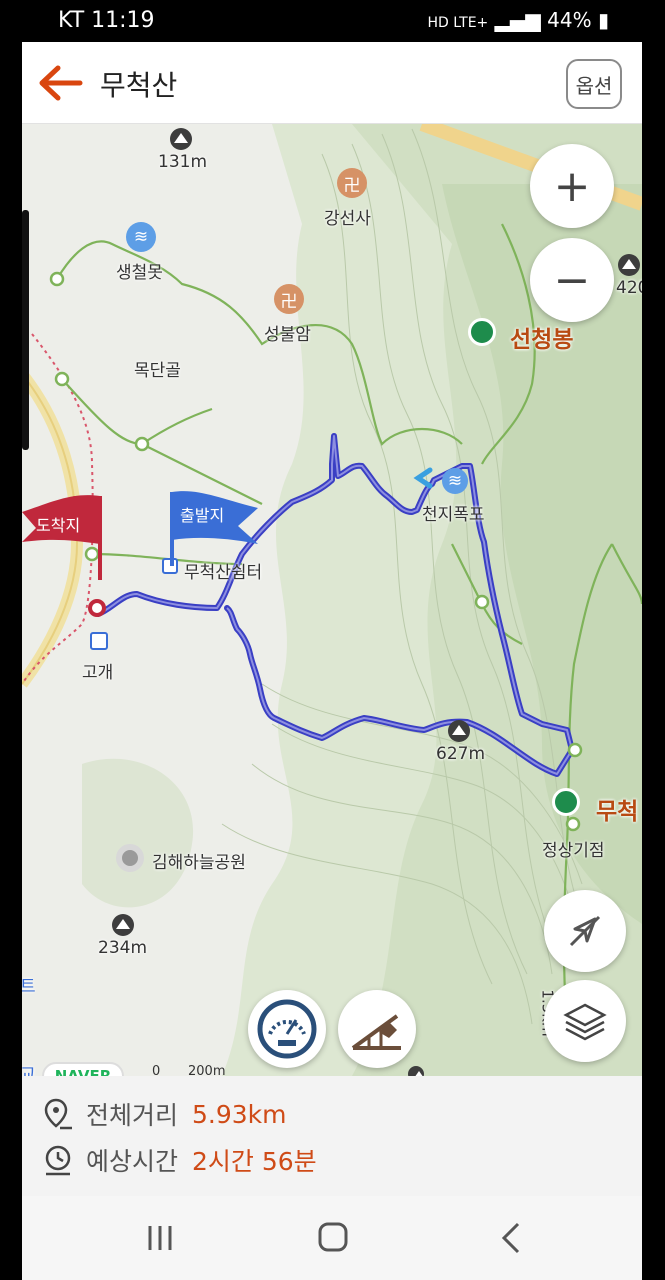 This screenshot has width=665, height=1280. I want to click on altitude-234: 234m, so click(123, 948).